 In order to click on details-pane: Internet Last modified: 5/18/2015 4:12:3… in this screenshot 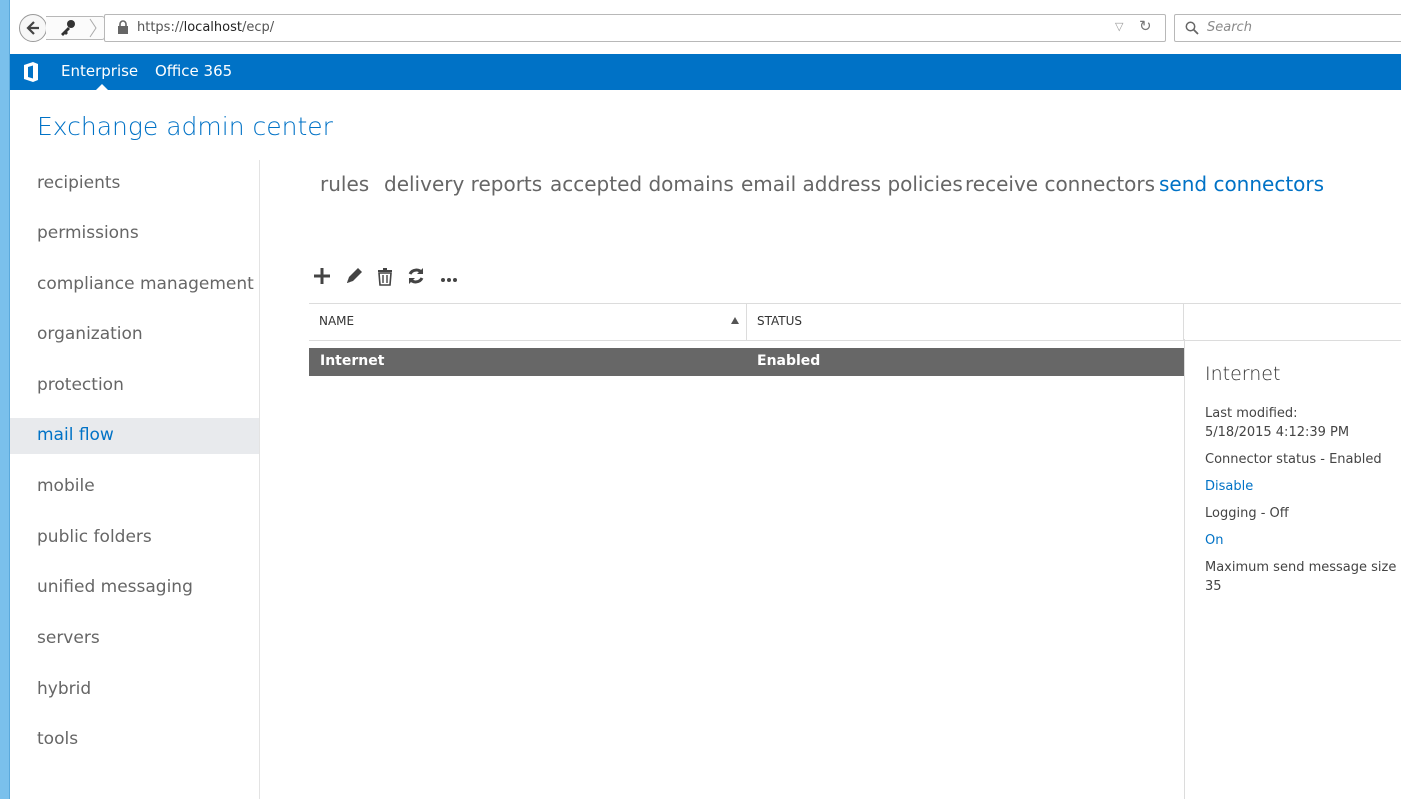, I will do `click(1292, 569)`.